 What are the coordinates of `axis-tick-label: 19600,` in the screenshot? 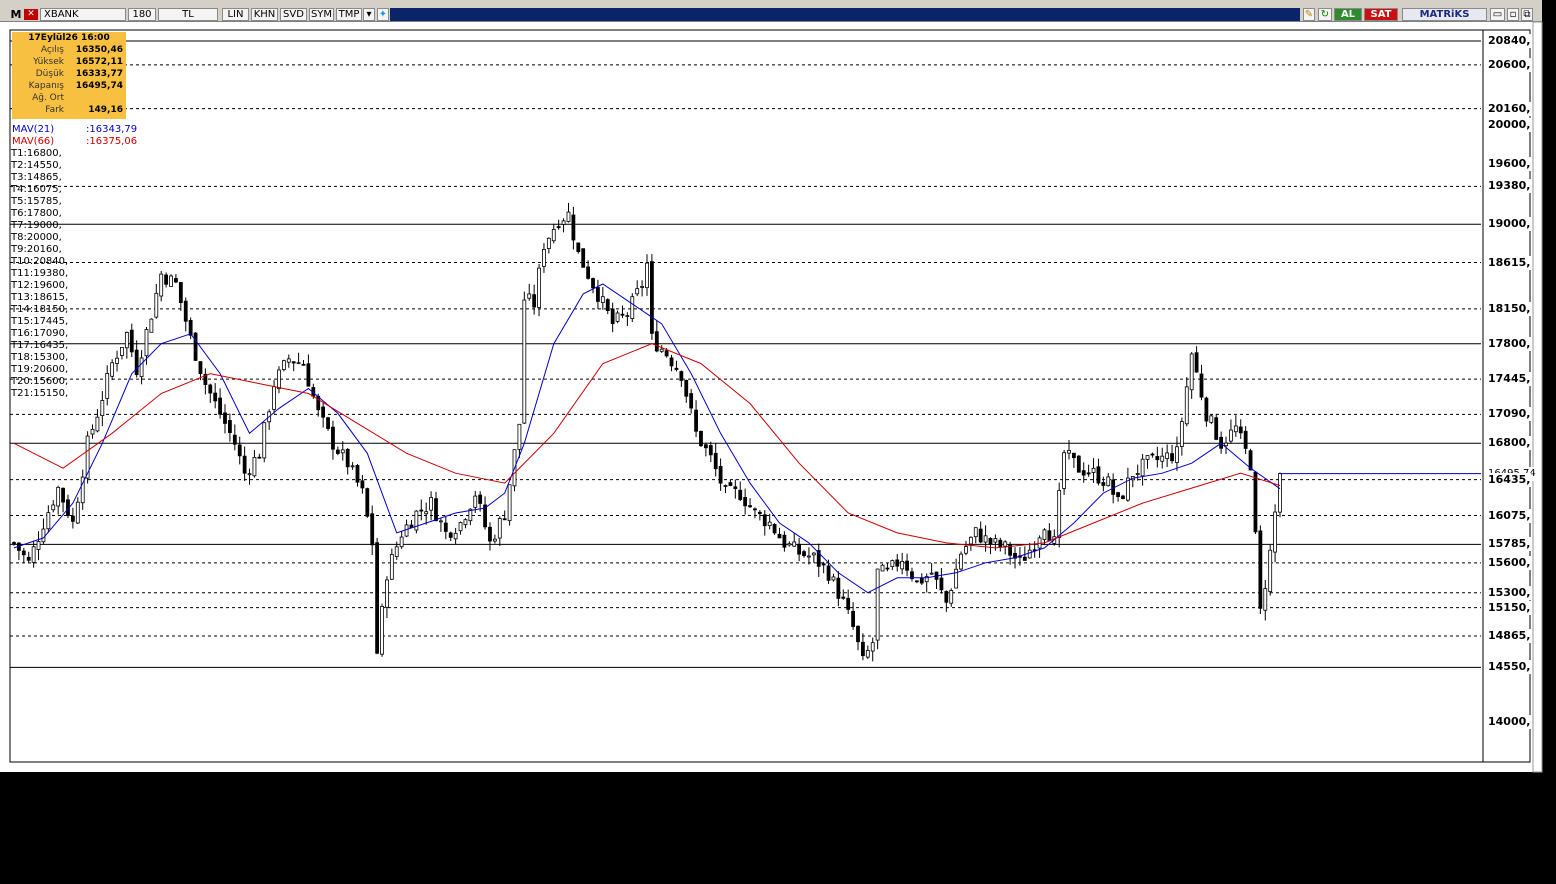 It's located at (1509, 164).